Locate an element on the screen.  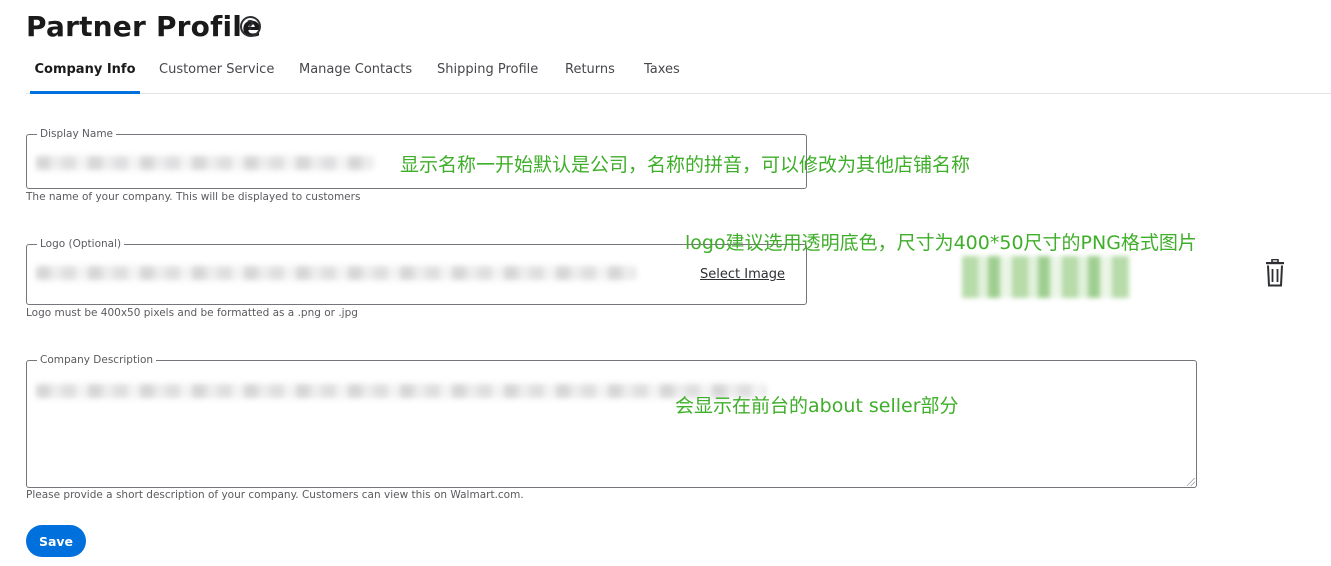
logo-preview-image is located at coordinates (1046, 277).